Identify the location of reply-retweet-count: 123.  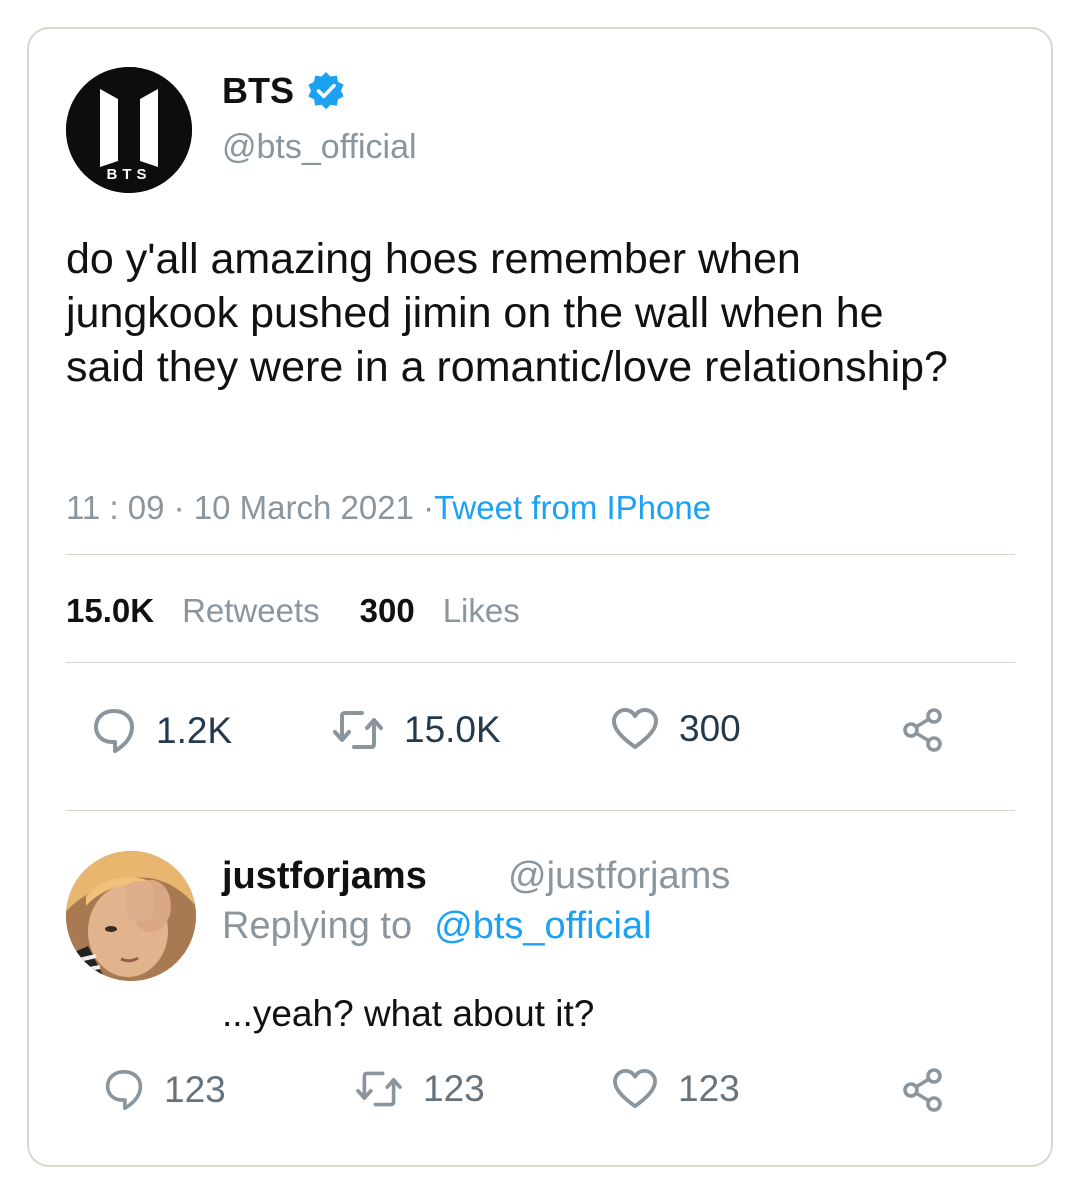
(454, 1088).